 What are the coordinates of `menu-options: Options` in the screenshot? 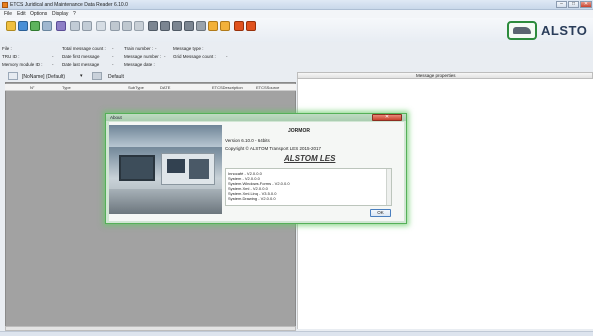 It's located at (38, 14).